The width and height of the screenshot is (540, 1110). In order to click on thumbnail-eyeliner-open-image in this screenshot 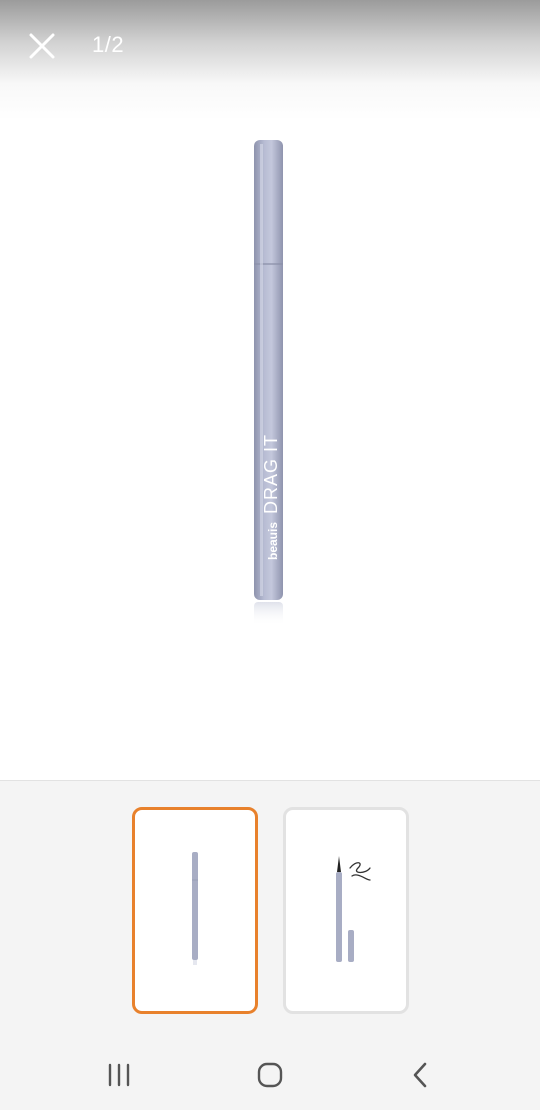, I will do `click(353, 909)`.